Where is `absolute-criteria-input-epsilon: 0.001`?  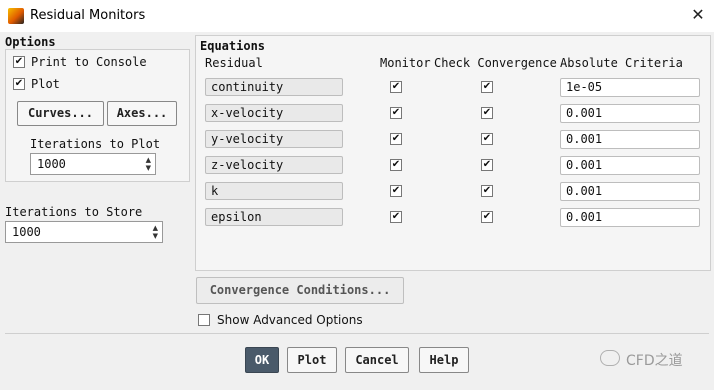
absolute-criteria-input-epsilon: 0.001 is located at coordinates (630, 217).